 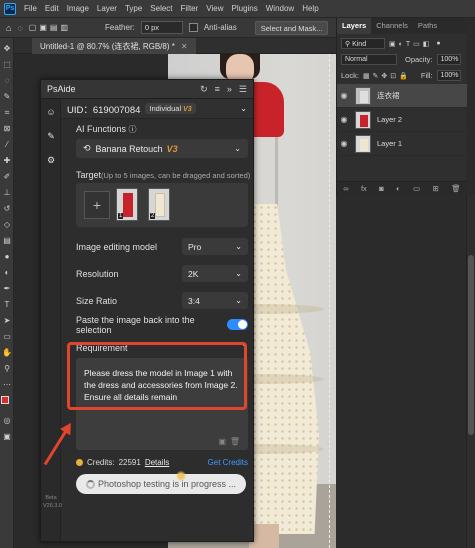 I want to click on move-tool-icon: ✥, so click(x=7, y=49).